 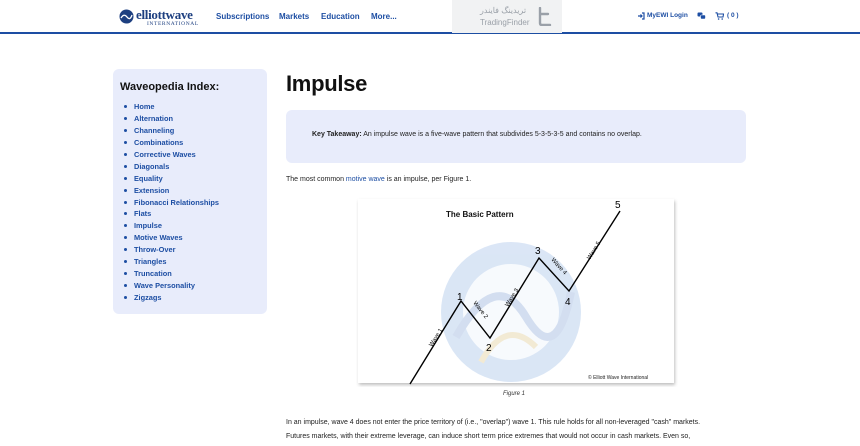 I want to click on elliottwave-logo: elliottwave INTERNATIONAL, so click(x=162, y=18).